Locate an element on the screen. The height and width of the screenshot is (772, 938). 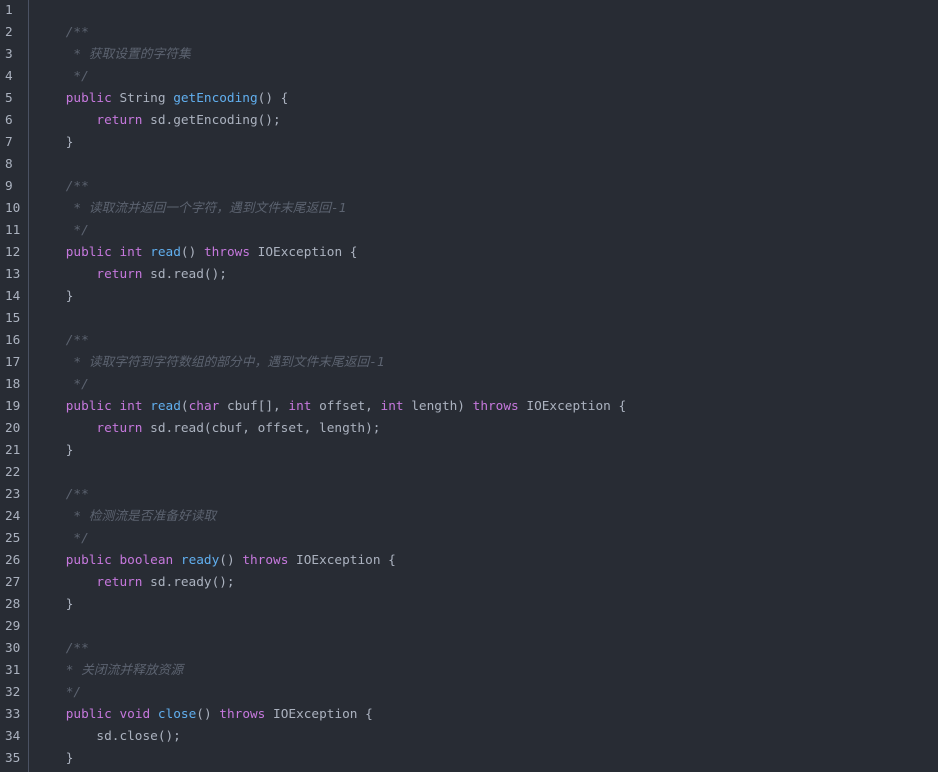
comment-token: * 关闭流并释放资源 is located at coordinates (124, 670).